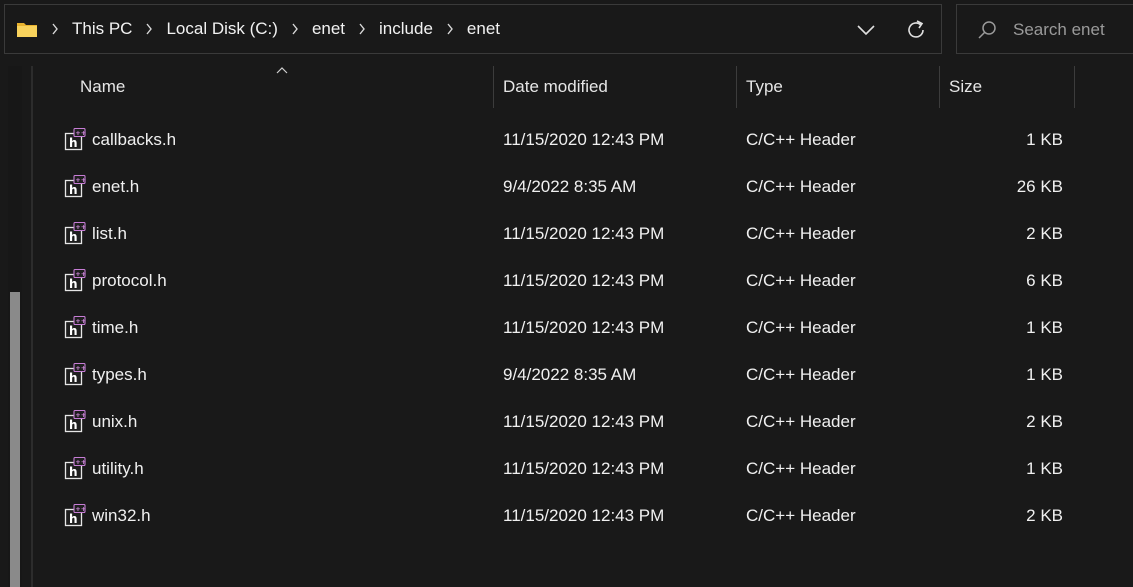 The height and width of the screenshot is (587, 1133). What do you see at coordinates (1039, 186) in the screenshot?
I see `file-size: 26 KB` at bounding box center [1039, 186].